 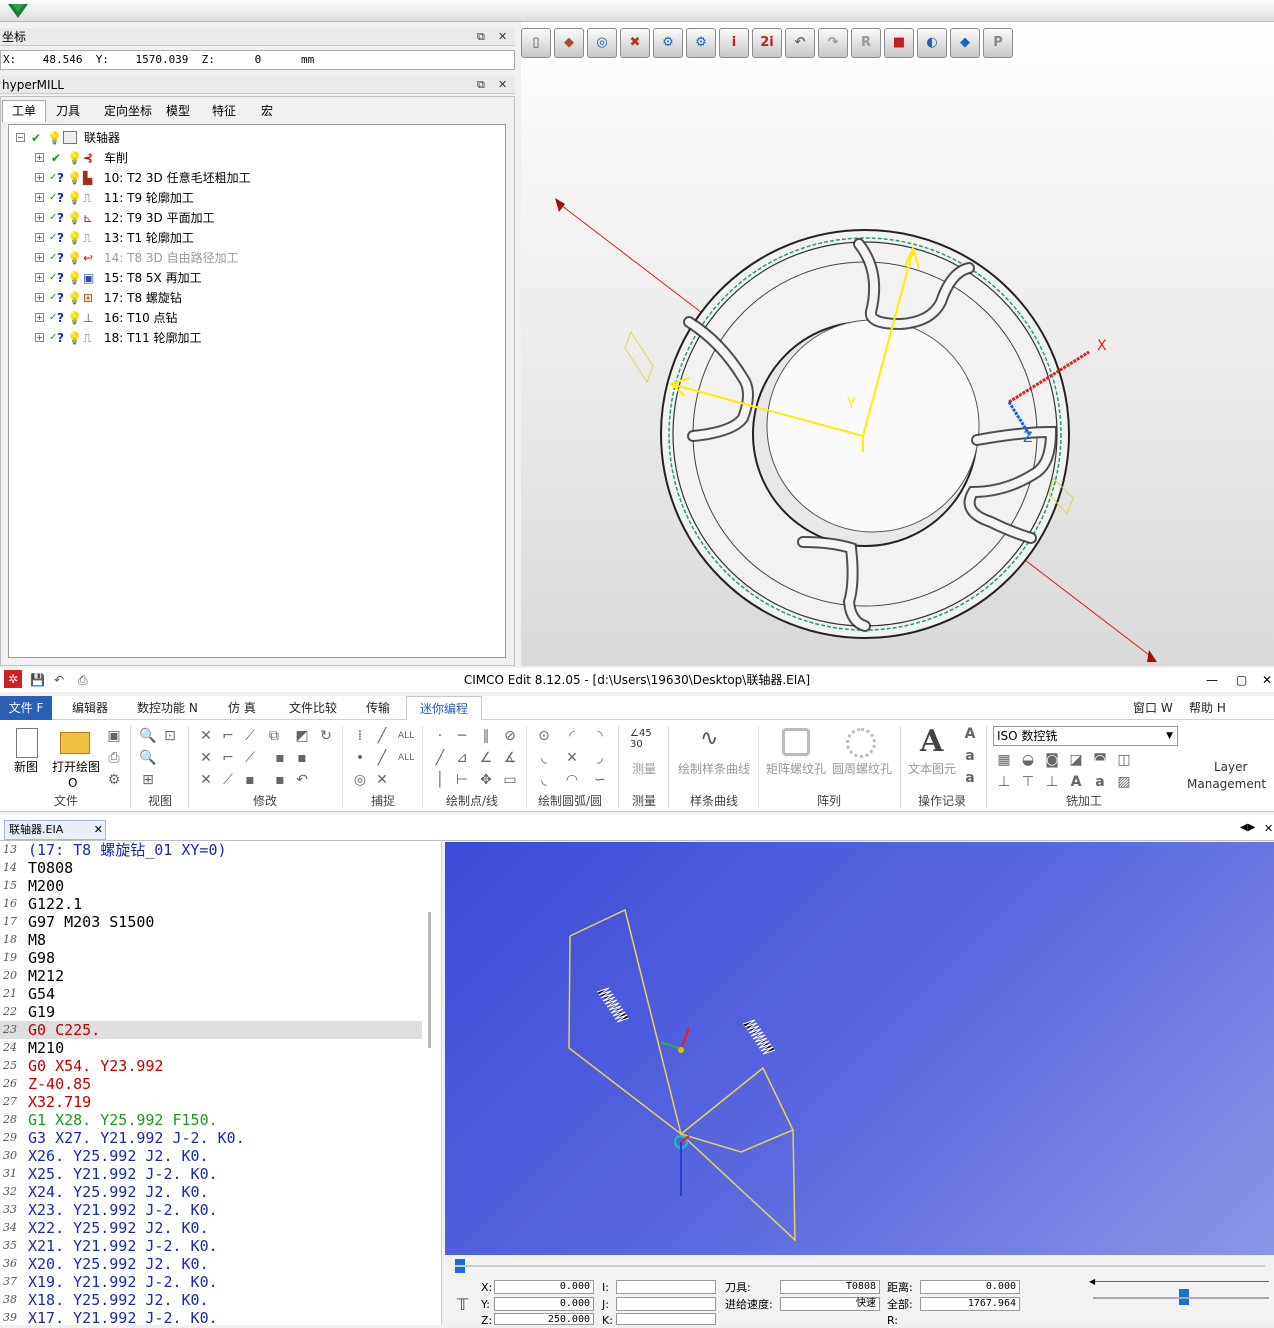 I want to click on drill-icon: ⊥, so click(x=1004, y=782).